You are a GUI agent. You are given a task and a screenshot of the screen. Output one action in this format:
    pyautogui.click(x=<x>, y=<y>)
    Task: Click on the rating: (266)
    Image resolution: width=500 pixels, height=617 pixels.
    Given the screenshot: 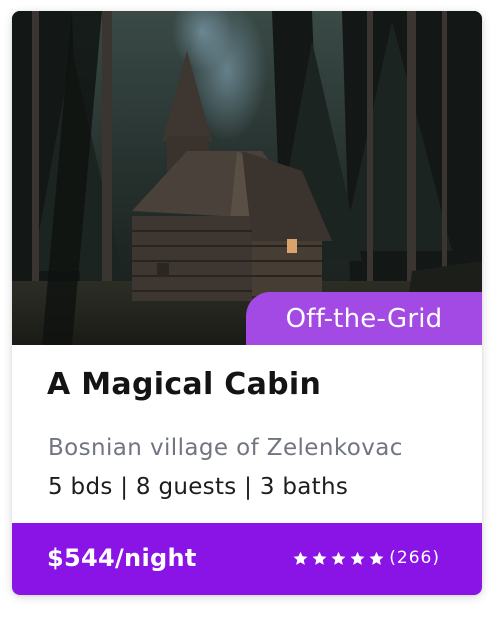 What is the action you would take?
    pyautogui.click(x=366, y=558)
    